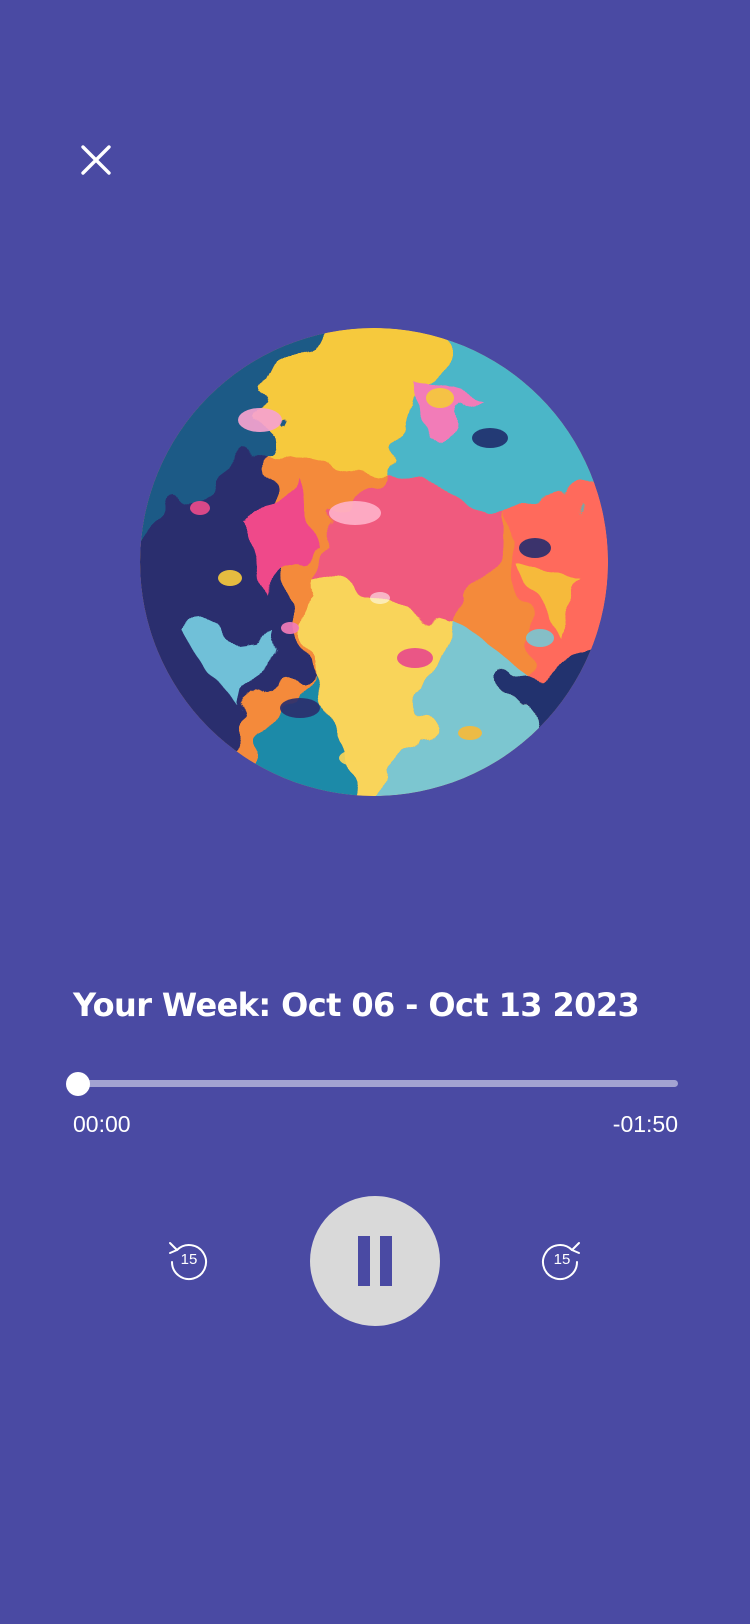 Image resolution: width=750 pixels, height=1624 pixels. What do you see at coordinates (645, 1124) in the screenshot?
I see `remaining-time: -01:50` at bounding box center [645, 1124].